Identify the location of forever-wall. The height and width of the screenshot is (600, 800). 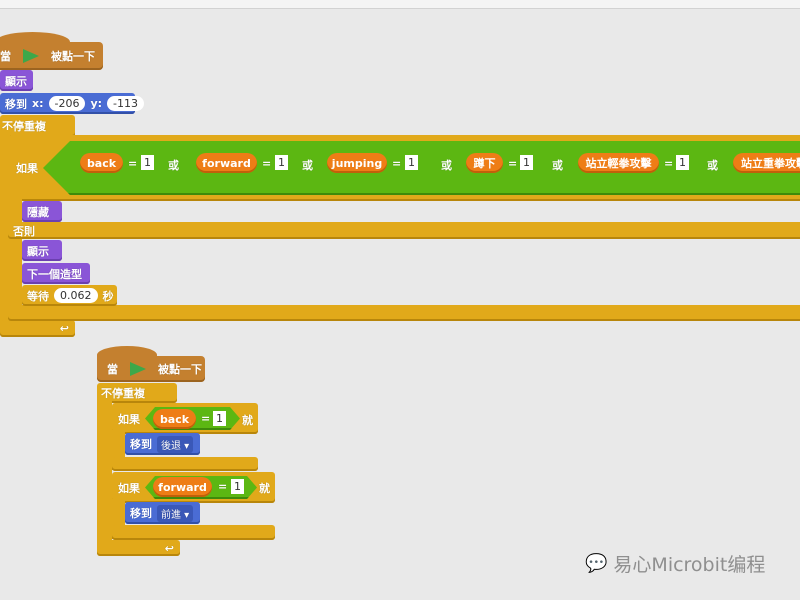
(104, 473).